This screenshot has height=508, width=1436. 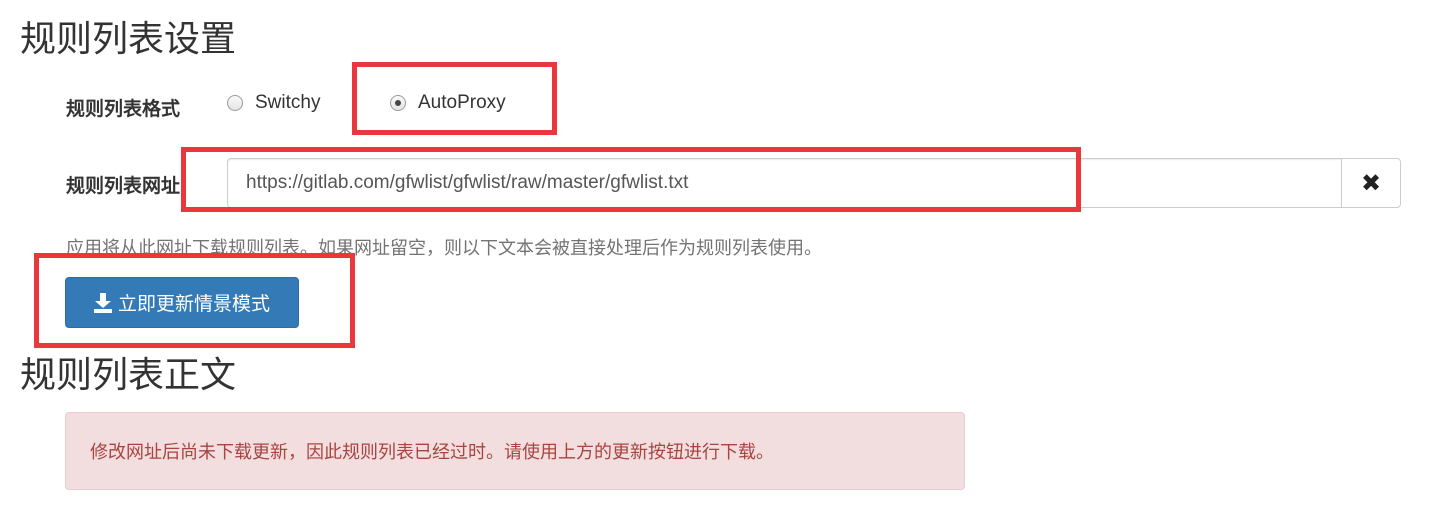 I want to click on radio-autoproxy: AutoProxy, so click(x=448, y=103).